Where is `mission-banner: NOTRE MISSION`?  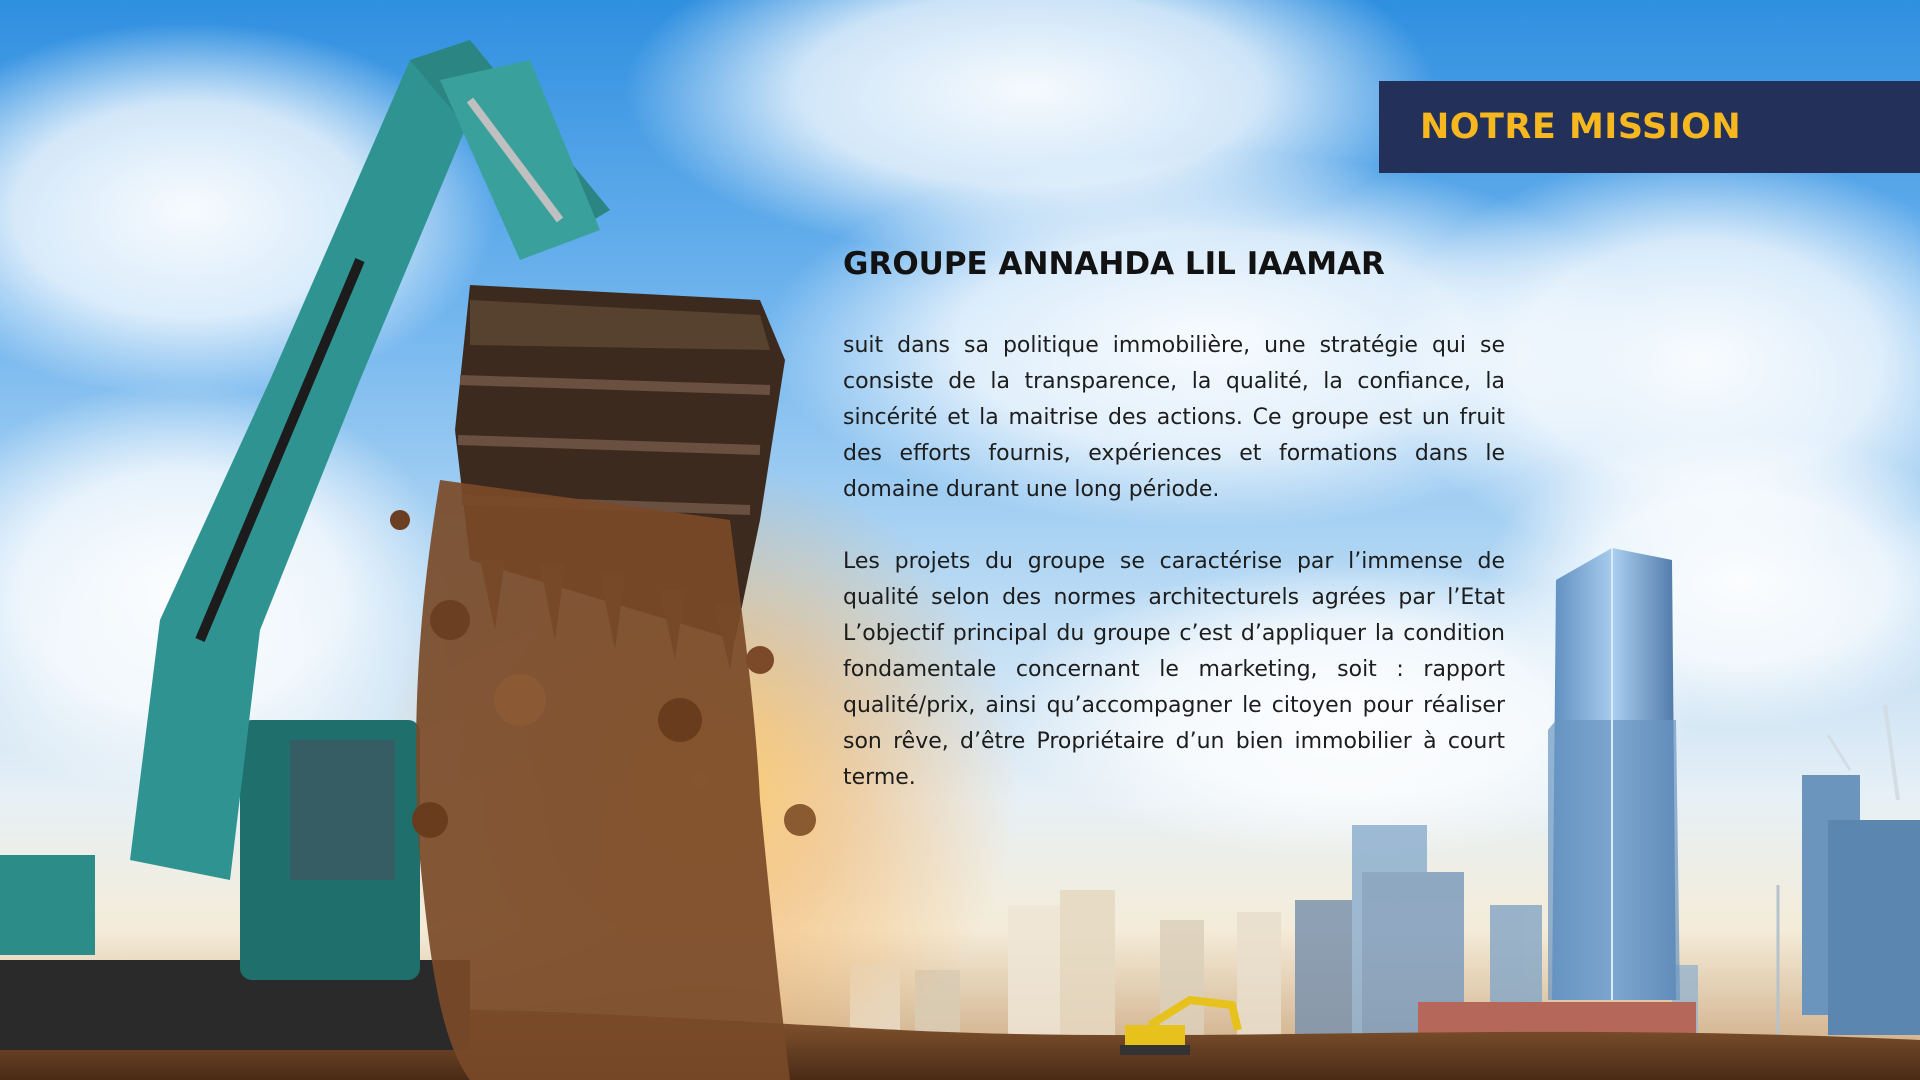 mission-banner: NOTRE MISSION is located at coordinates (1649, 127).